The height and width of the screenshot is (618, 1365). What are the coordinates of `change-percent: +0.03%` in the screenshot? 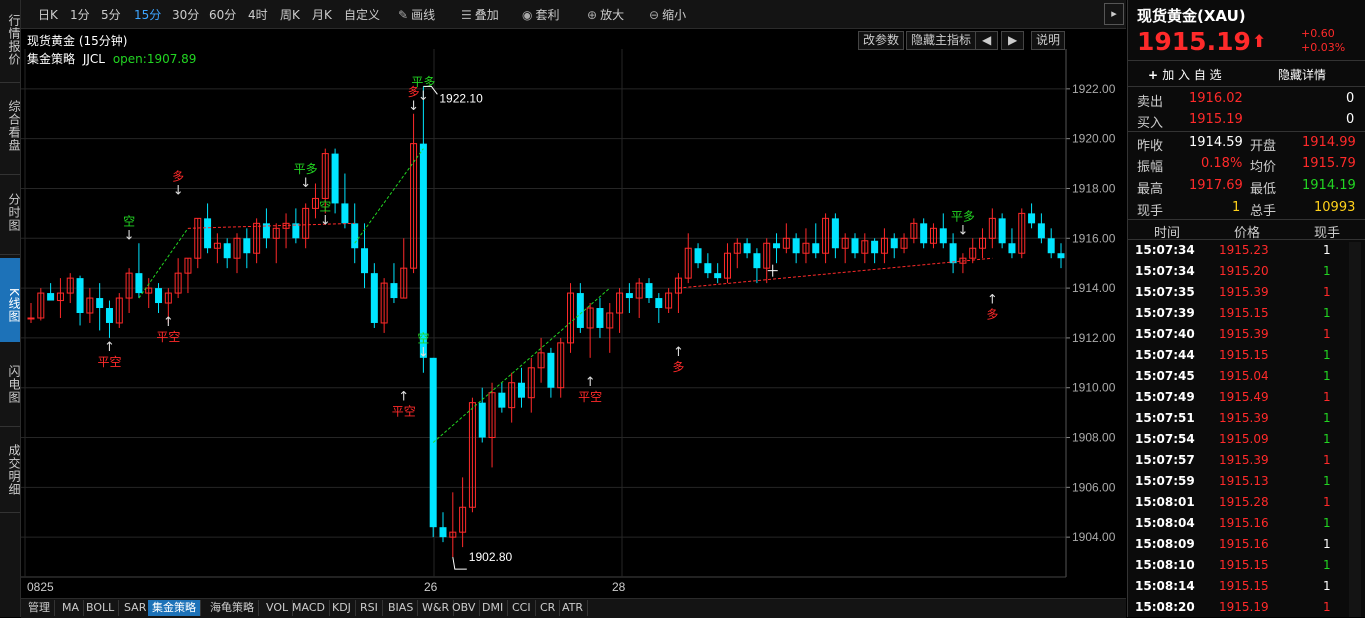 It's located at (1323, 47).